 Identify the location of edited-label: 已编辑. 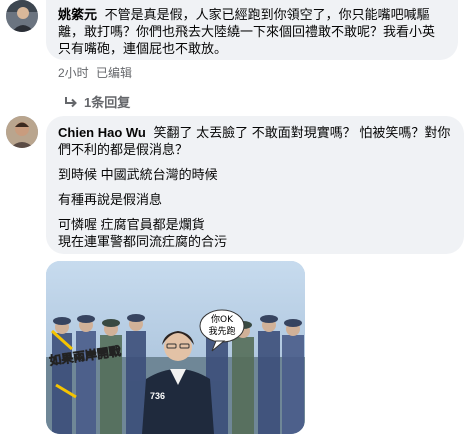
(114, 73).